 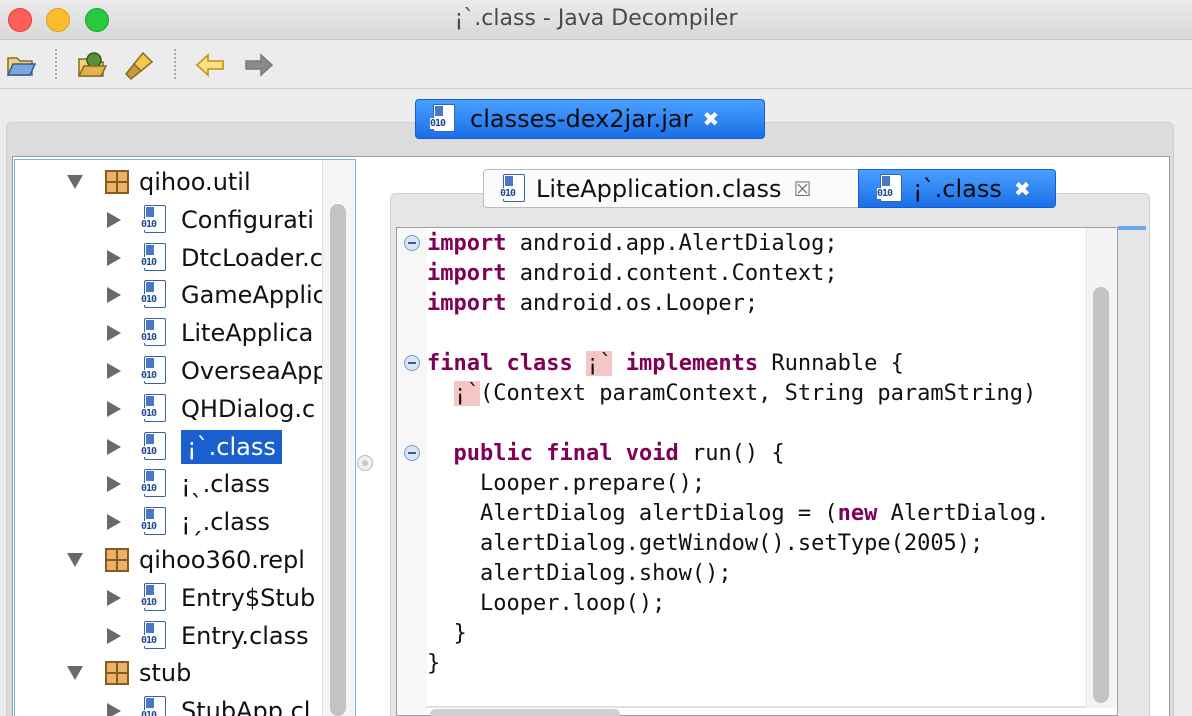 I want to click on tree-class-row: 010 ¡ˎ.class, so click(x=188, y=484).